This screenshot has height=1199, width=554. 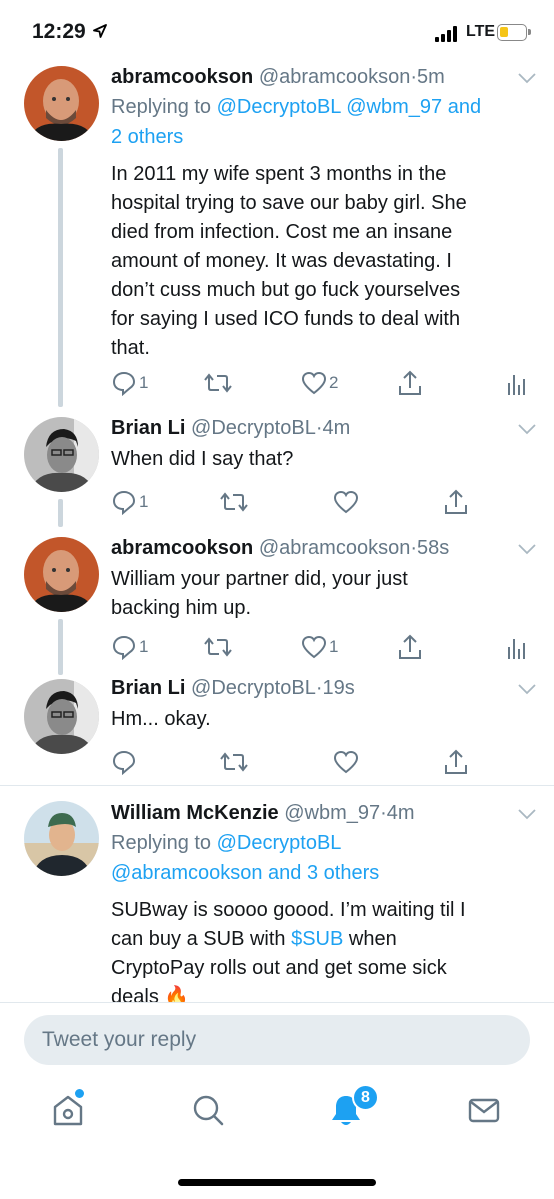 I want to click on fire-emoji: 🔥, so click(x=177, y=994).